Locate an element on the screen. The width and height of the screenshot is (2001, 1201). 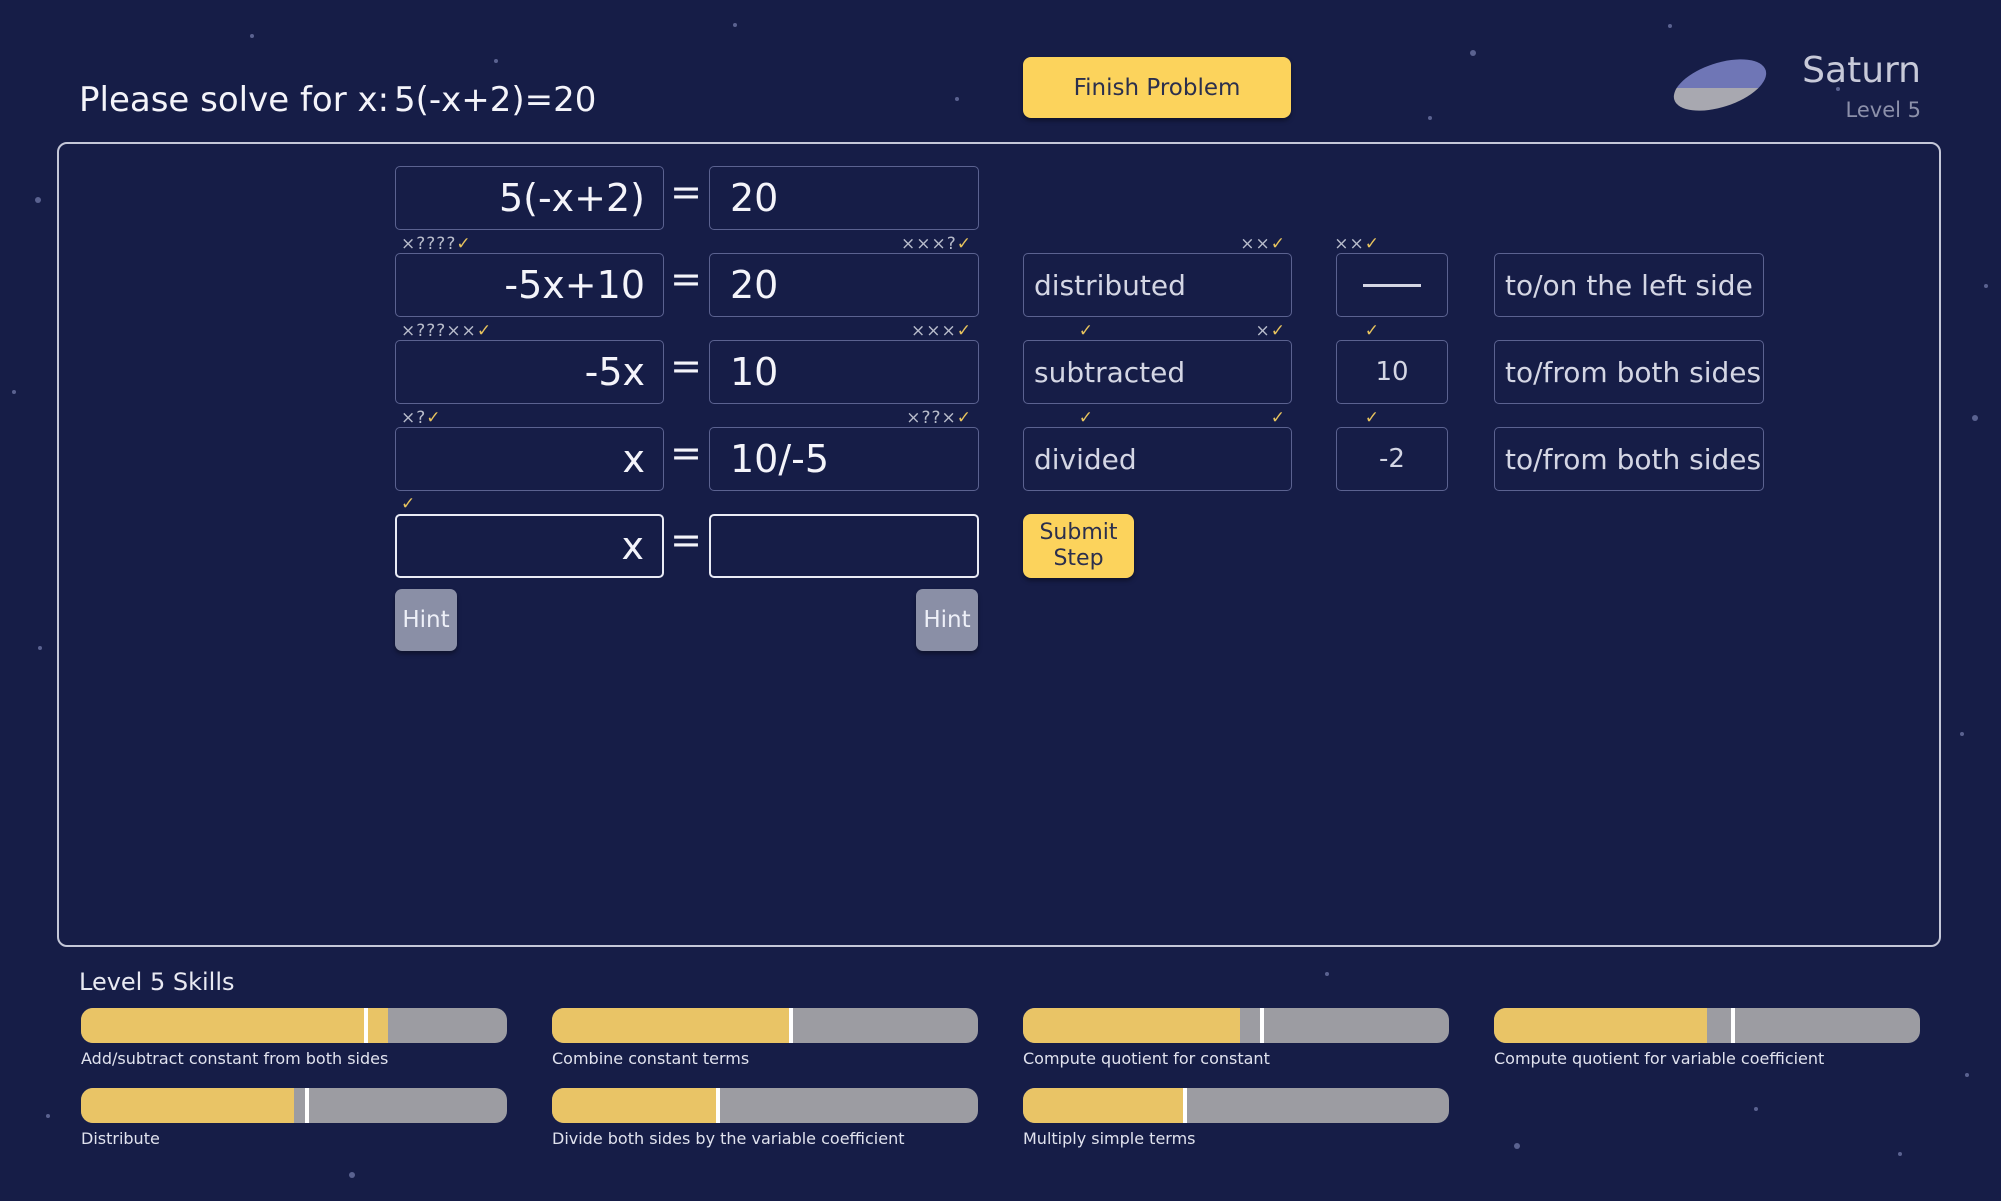
skill-label: Add/subtract constant from both sides is located at coordinates (235, 1058).